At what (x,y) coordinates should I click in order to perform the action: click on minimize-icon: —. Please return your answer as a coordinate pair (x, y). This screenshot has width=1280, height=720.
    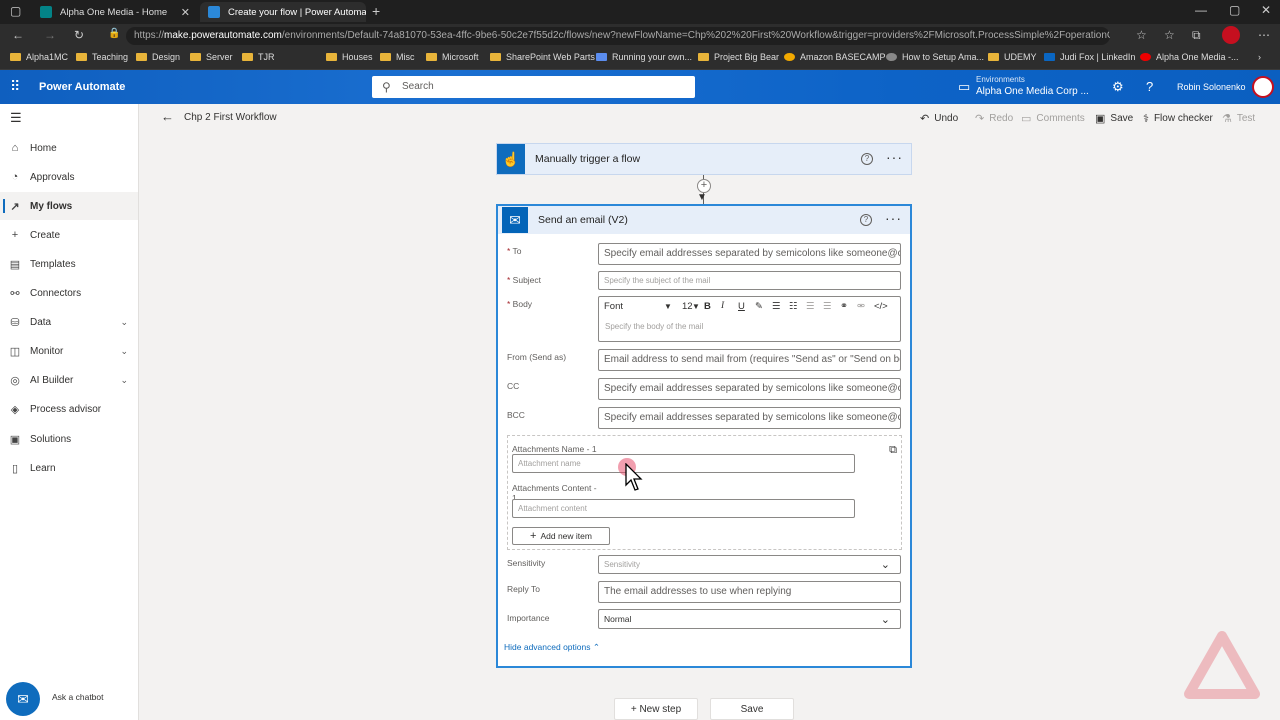
    Looking at the image, I should click on (1201, 10).